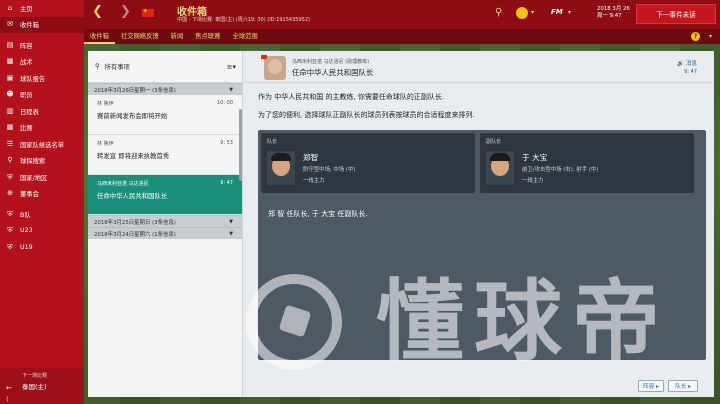 This screenshot has height=404, width=720. What do you see at coordinates (140, 36) in the screenshot?
I see `tab-social: 社交网络反馈` at bounding box center [140, 36].